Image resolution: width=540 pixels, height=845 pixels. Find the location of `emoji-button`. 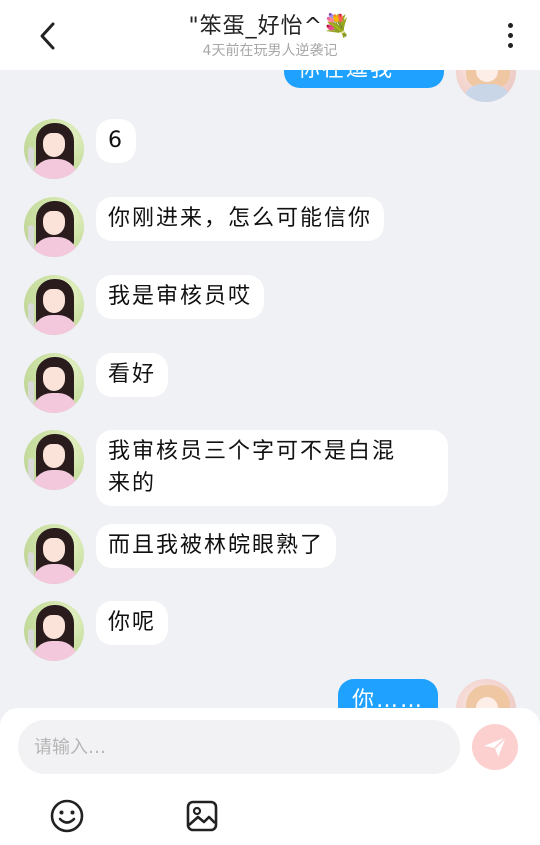

emoji-button is located at coordinates (67, 816).